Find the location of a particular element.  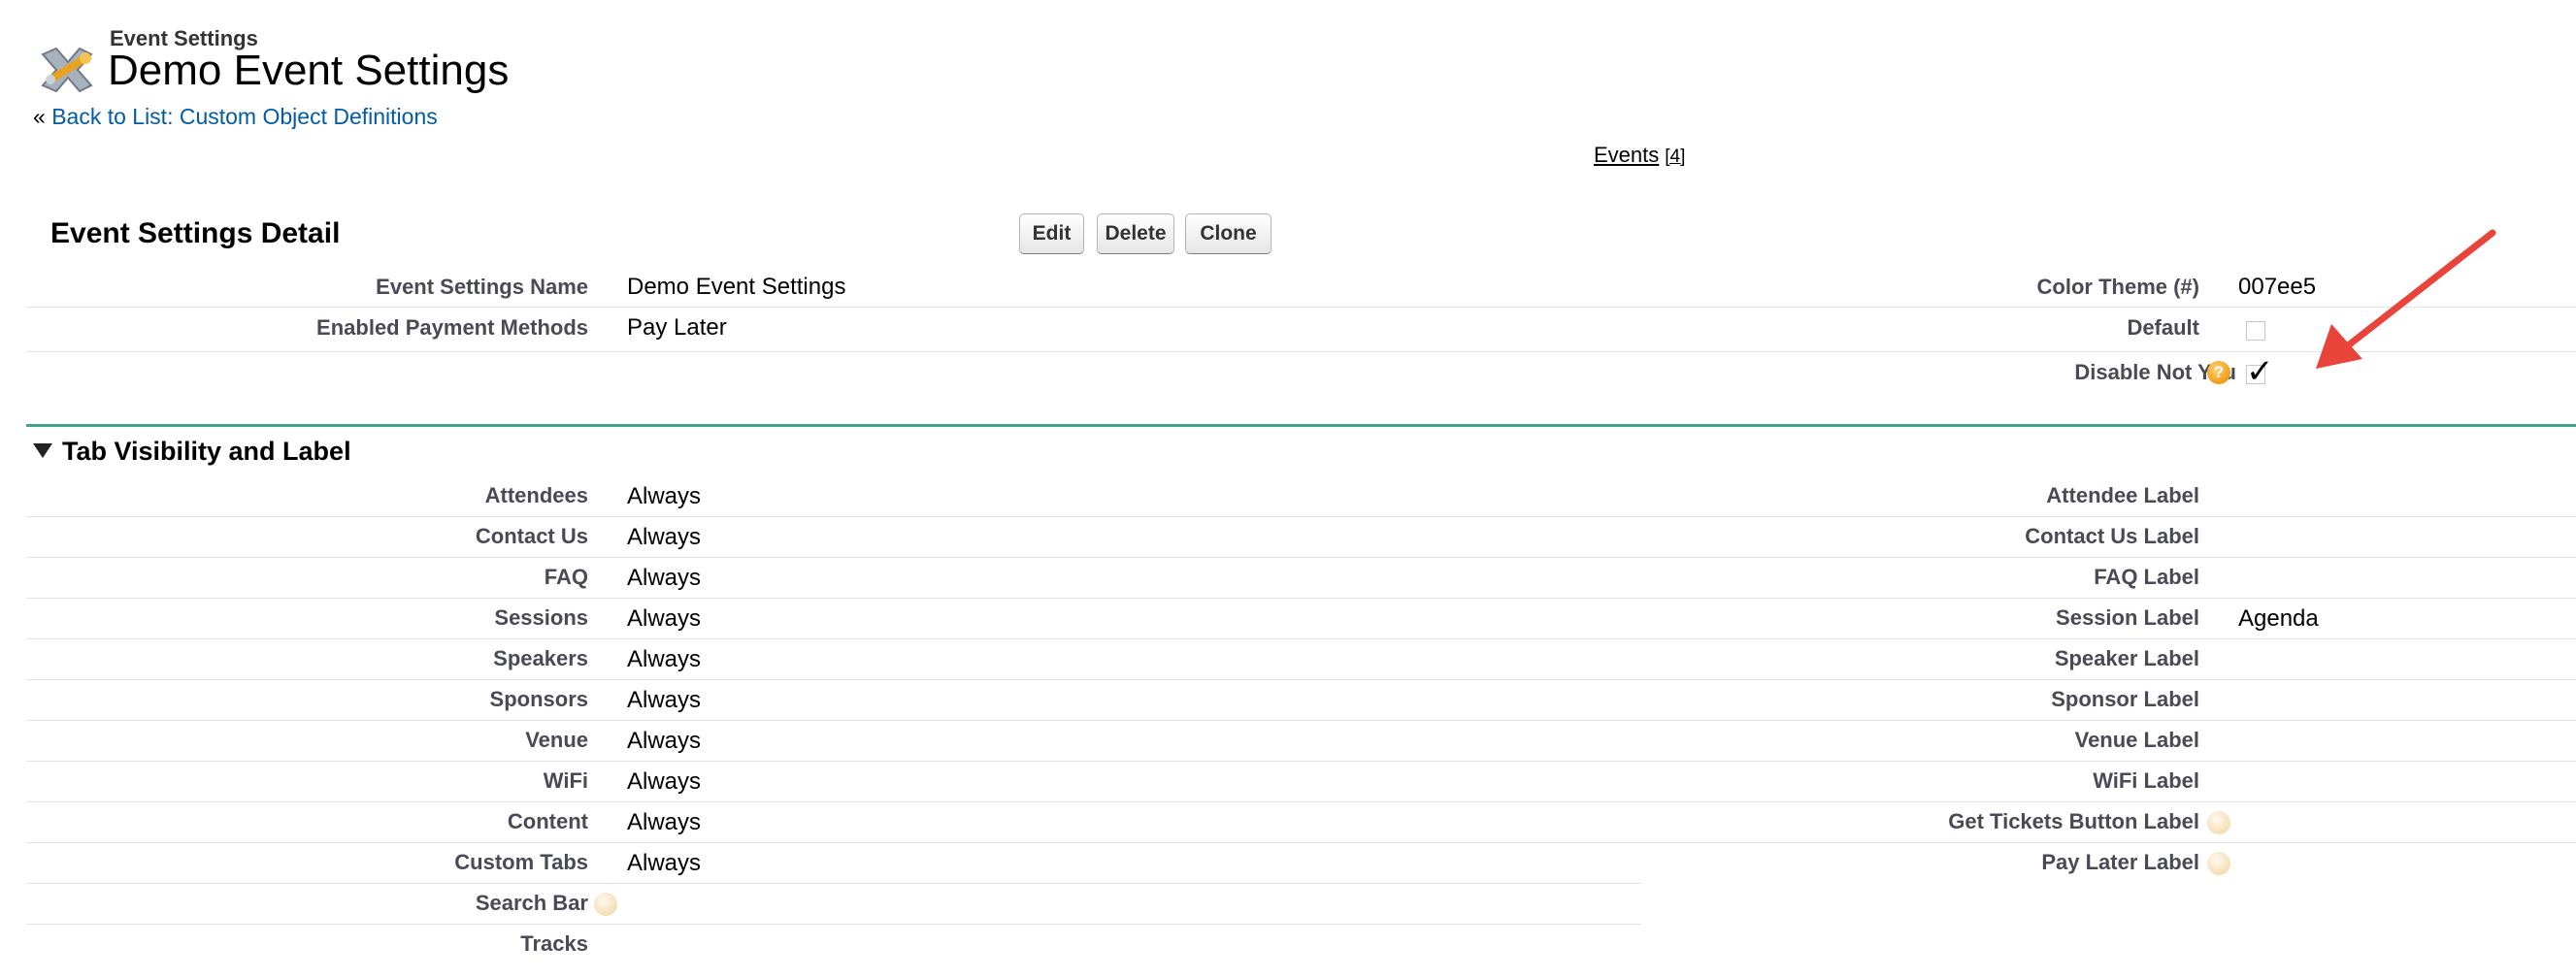

red-arrow-annotation is located at coordinates (2406, 299).